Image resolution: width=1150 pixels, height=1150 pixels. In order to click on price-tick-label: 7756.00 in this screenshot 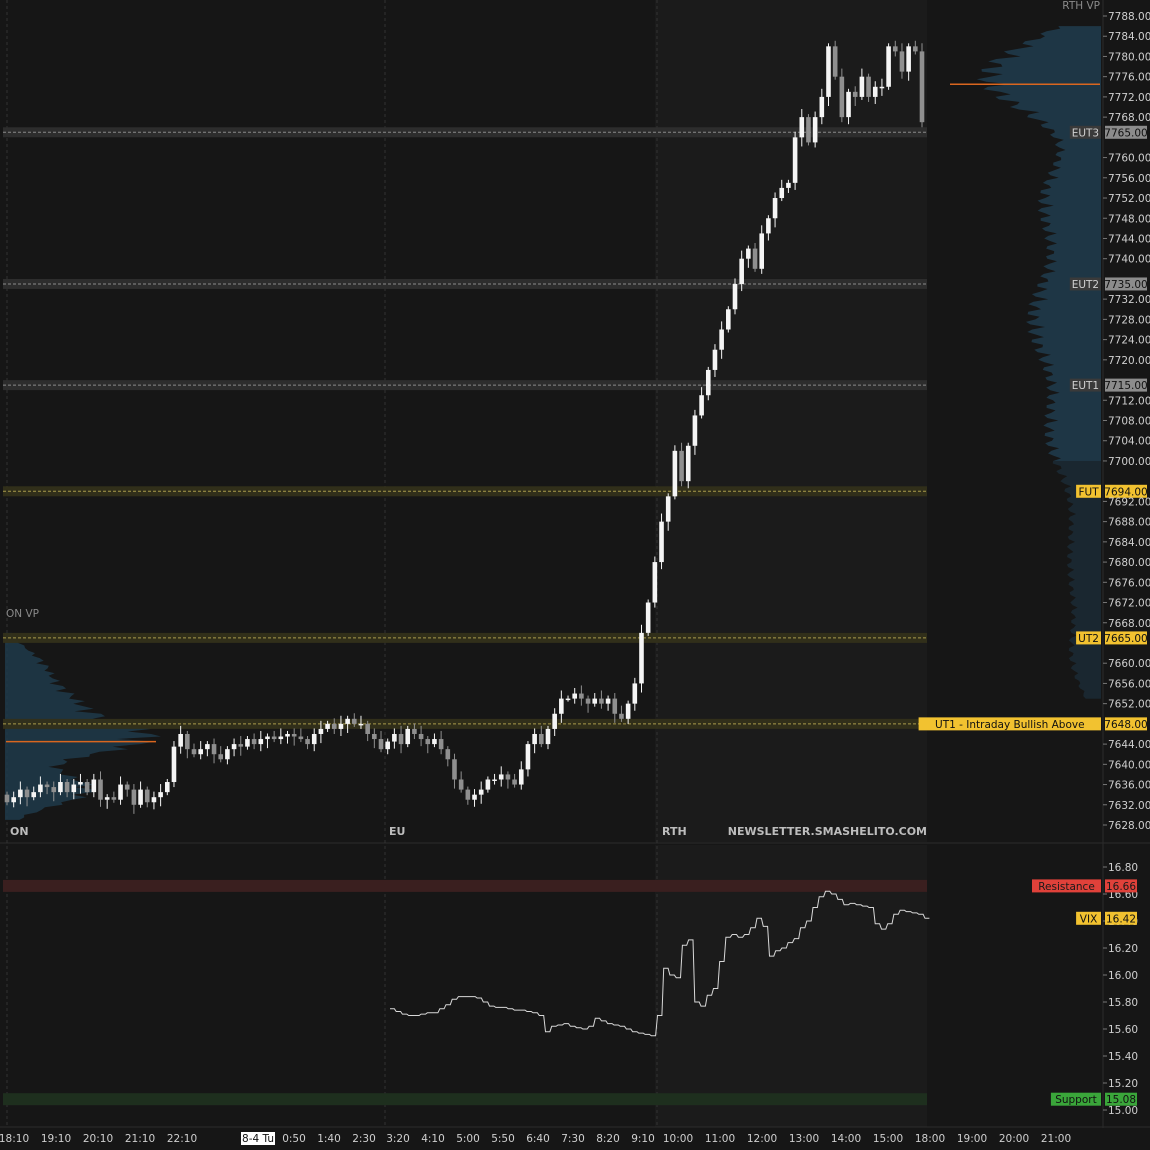, I will do `click(1129, 179)`.